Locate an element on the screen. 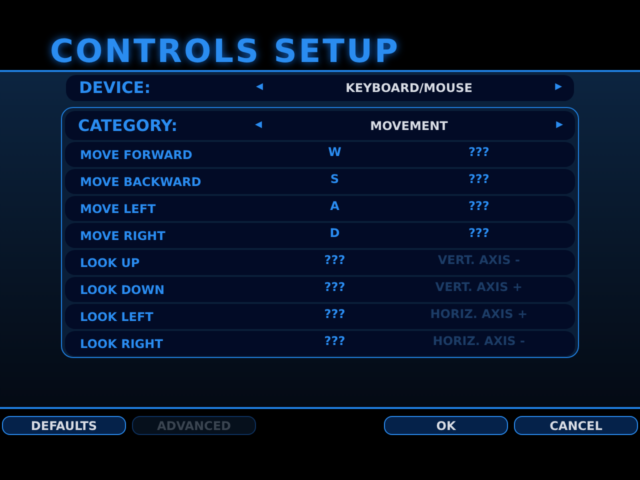 The image size is (640, 480). category-label: CATEGORY: is located at coordinates (127, 125).